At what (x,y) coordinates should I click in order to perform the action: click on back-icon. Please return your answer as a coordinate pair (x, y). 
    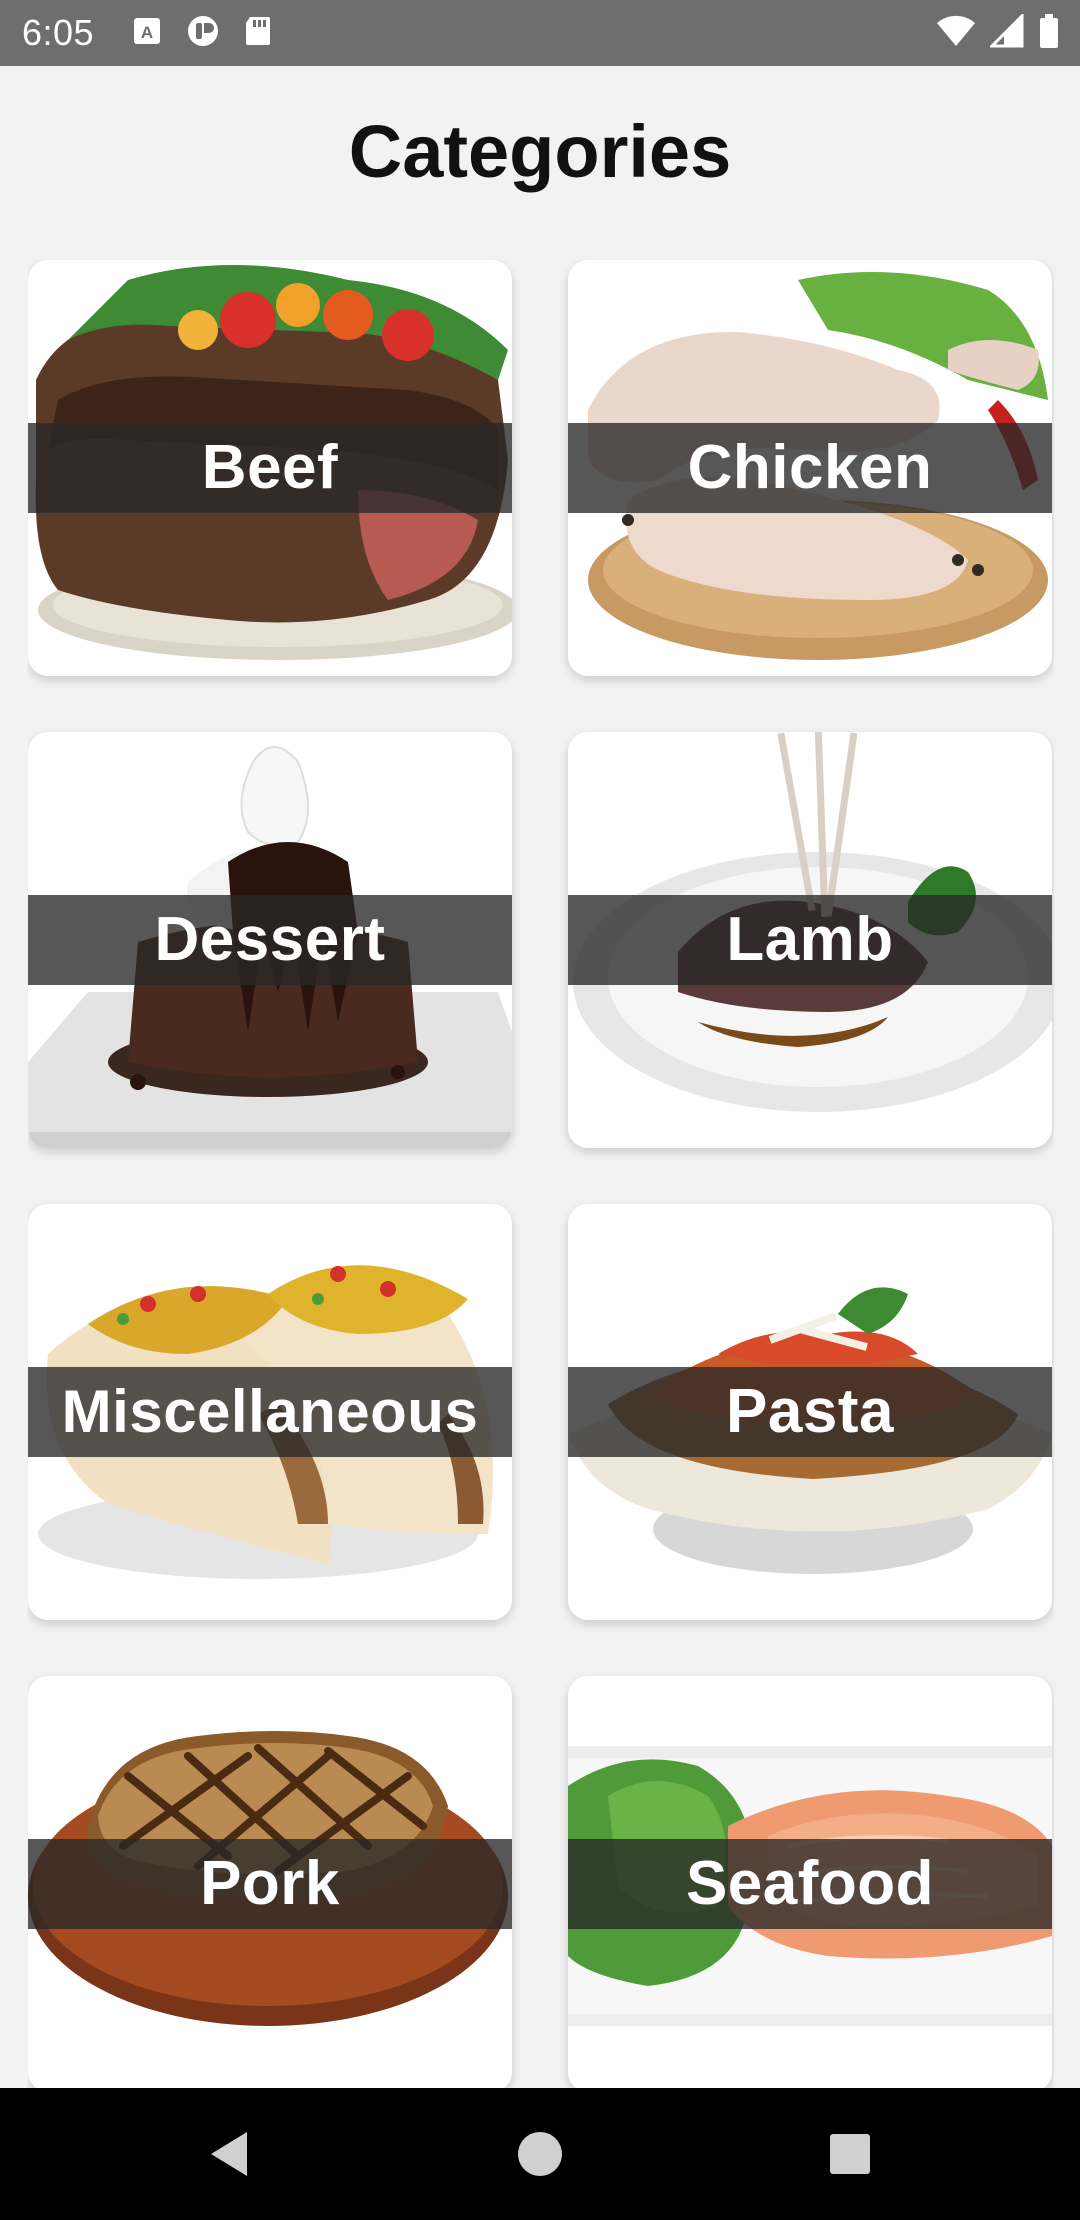
    Looking at the image, I should click on (229, 2154).